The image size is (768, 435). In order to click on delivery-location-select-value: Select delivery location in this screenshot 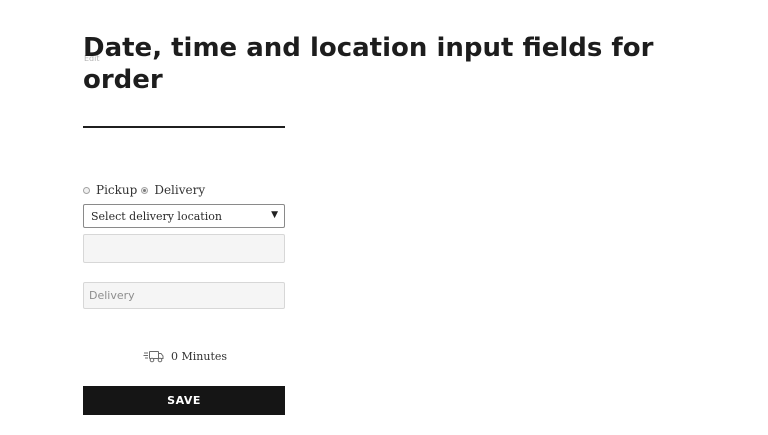, I will do `click(156, 216)`.